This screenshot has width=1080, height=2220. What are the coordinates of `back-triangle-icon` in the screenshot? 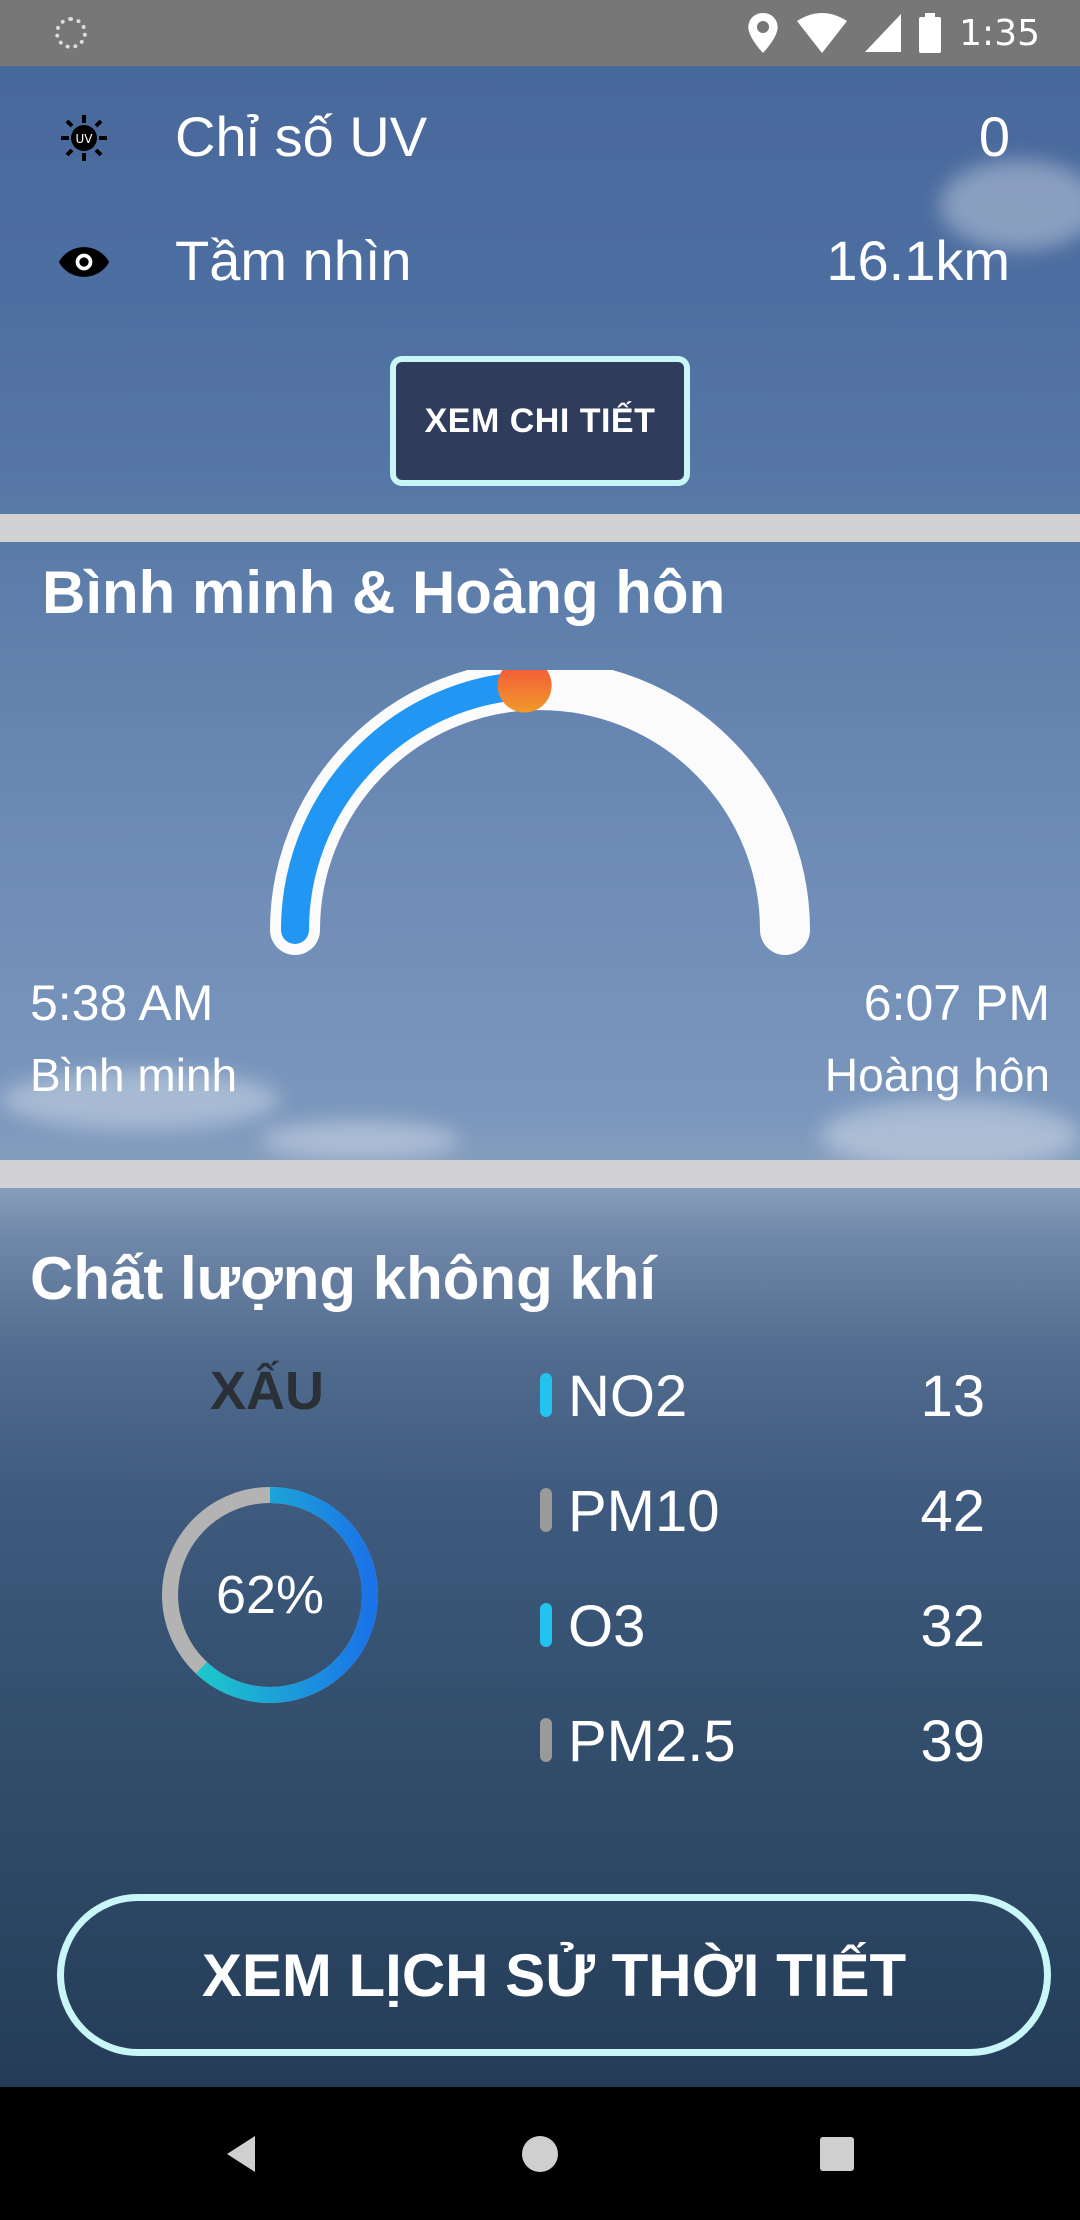 It's located at (241, 2154).